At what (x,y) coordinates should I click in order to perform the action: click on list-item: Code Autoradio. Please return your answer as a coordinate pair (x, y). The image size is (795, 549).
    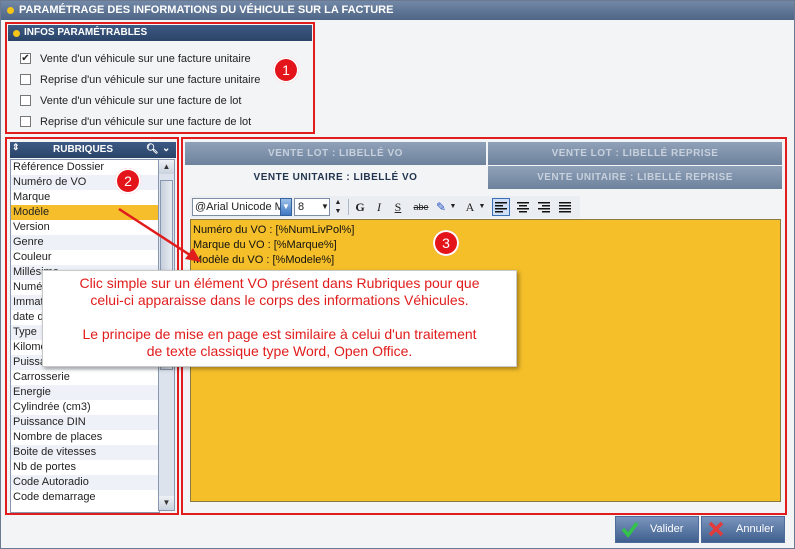
    Looking at the image, I should click on (85, 482).